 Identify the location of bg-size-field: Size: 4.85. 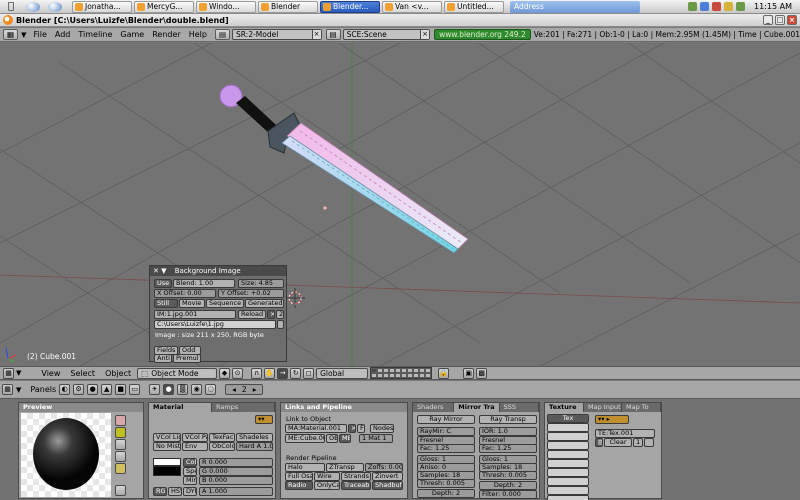
(261, 283).